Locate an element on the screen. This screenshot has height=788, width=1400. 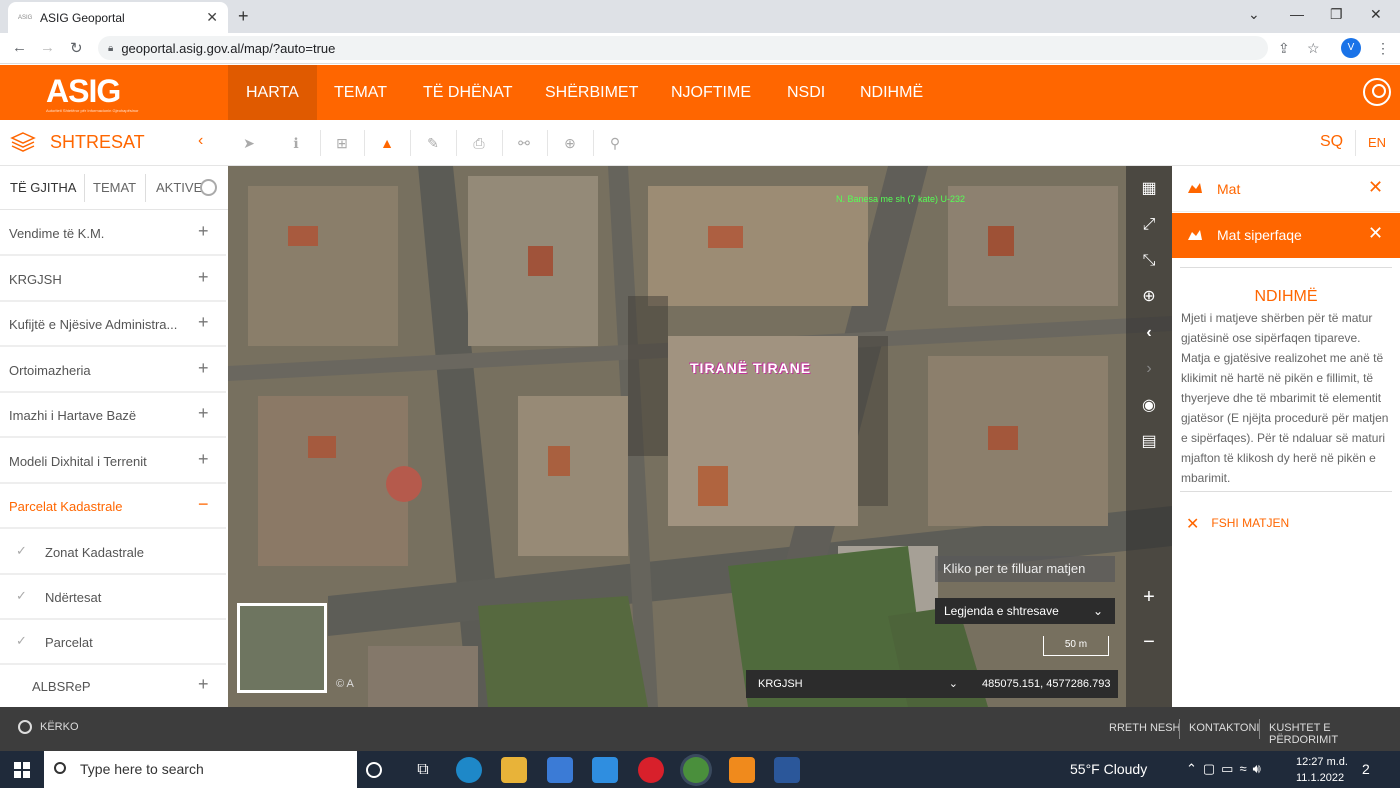
cortana-icon is located at coordinates (374, 770).